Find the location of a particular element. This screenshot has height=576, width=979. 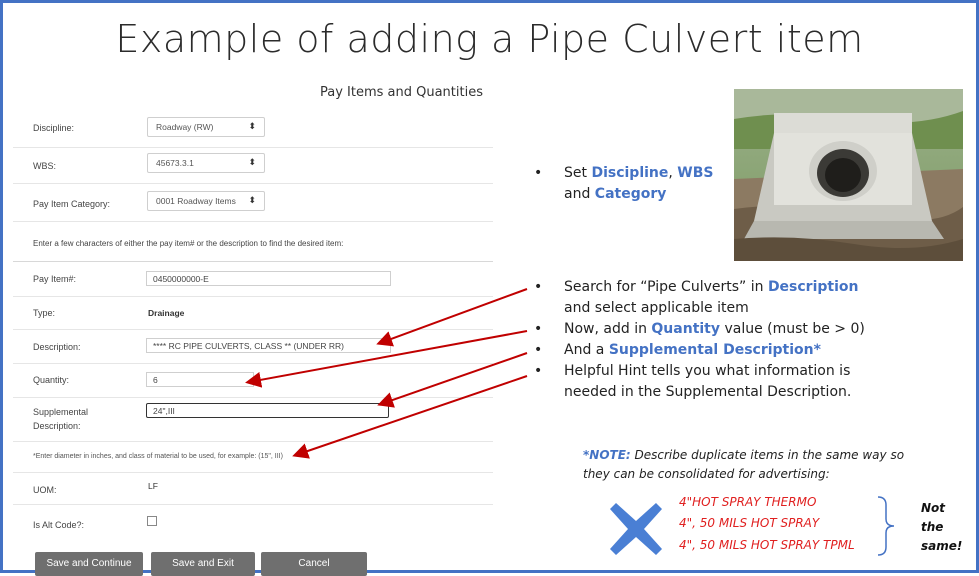

brace-icon is located at coordinates (886, 526).